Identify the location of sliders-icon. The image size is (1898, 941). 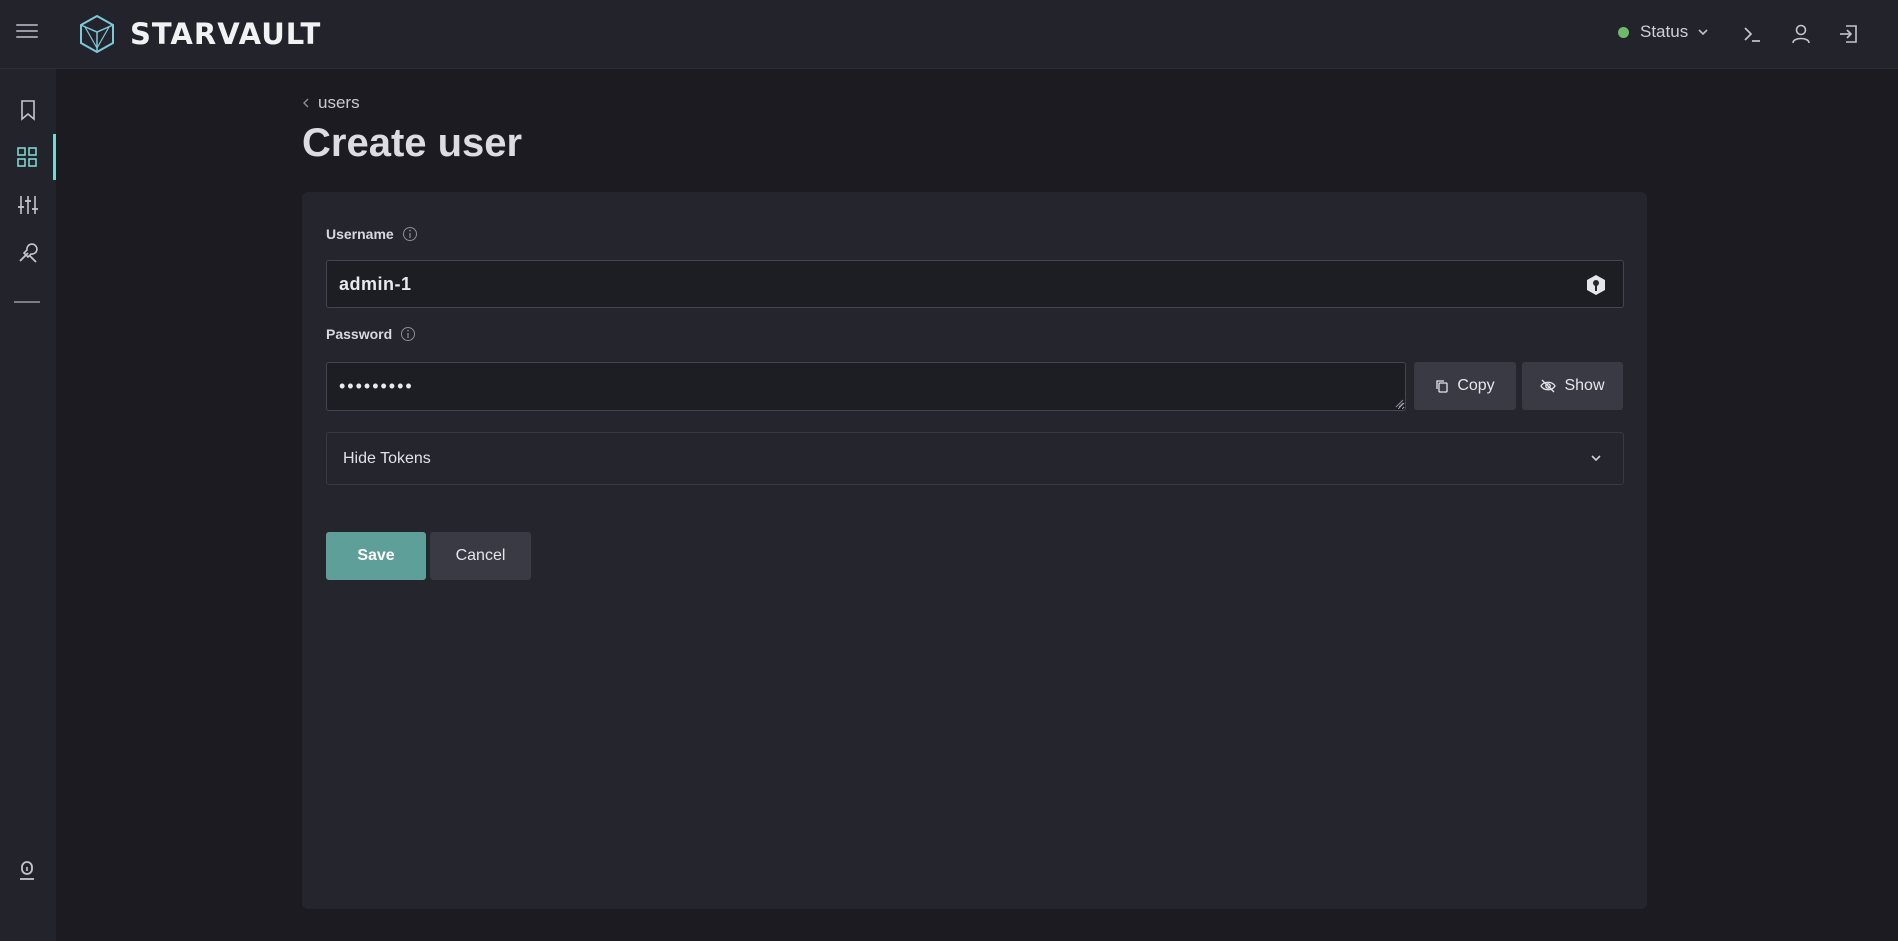
(28, 205).